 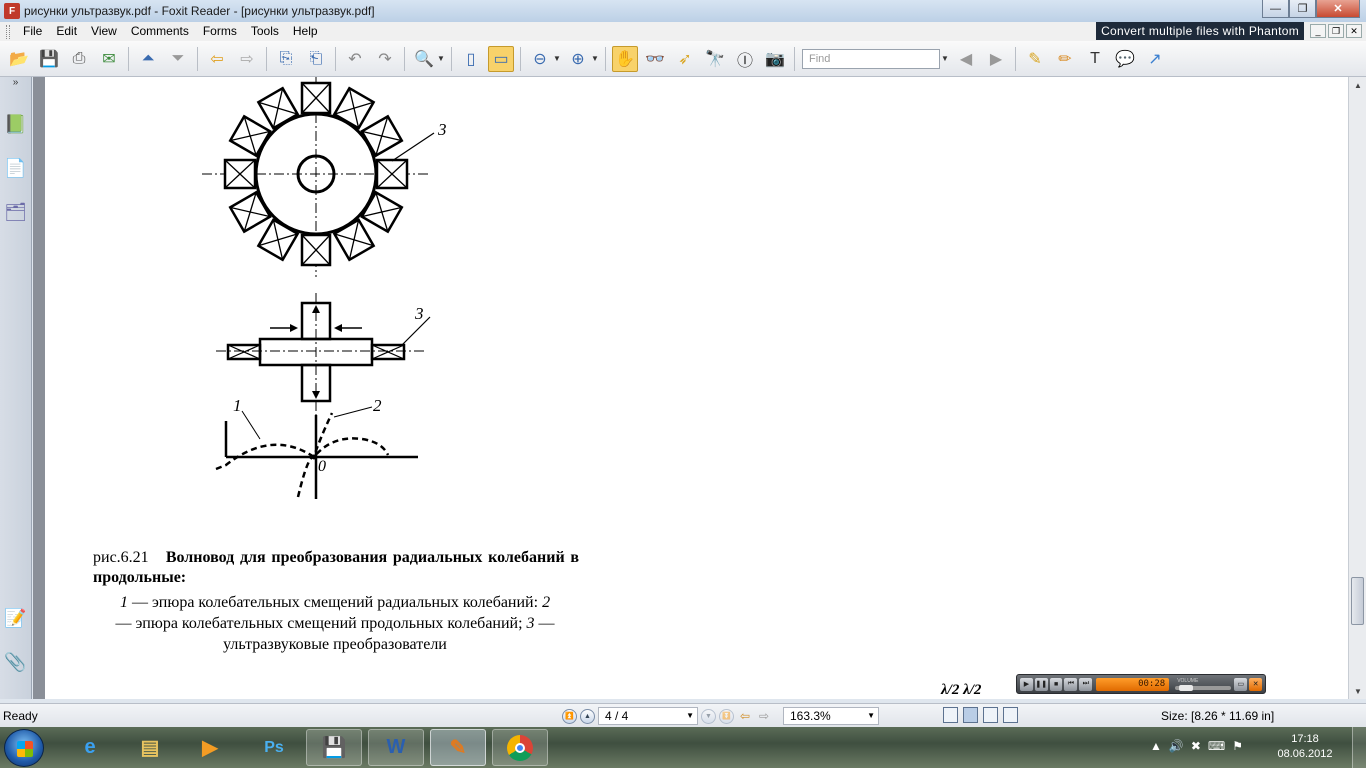 What do you see at coordinates (286, 59) in the screenshot?
I see `extract-icon: ⎘` at bounding box center [286, 59].